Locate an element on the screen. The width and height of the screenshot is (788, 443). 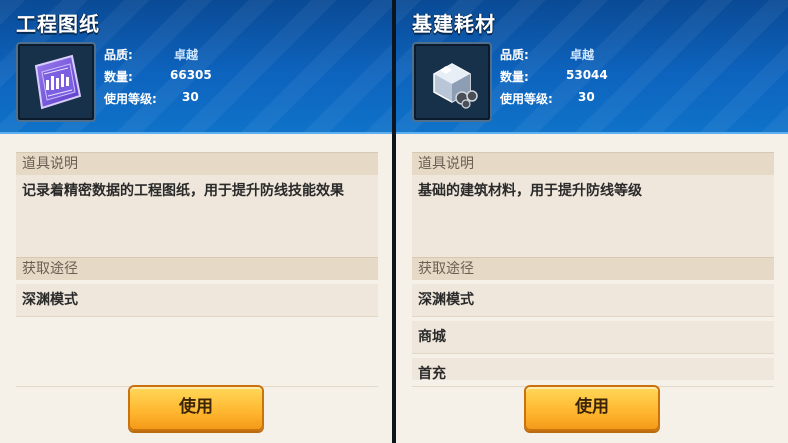
source-list: 深渊模式 is located at coordinates (197, 330).